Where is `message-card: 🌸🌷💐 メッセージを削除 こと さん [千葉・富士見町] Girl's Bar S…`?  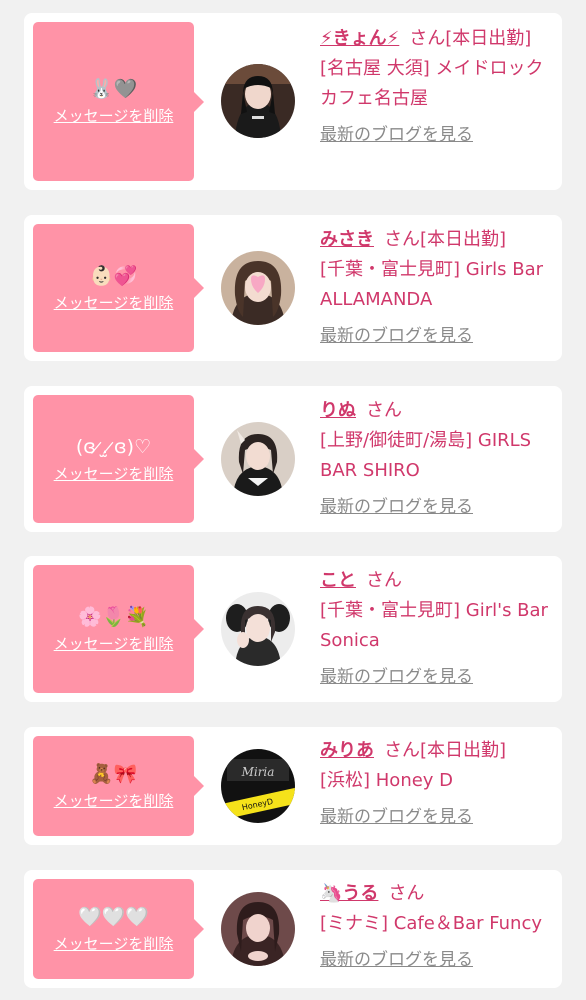
message-card: 🌸🌷💐 メッセージを削除 こと さん [千葉・富士見町] Girl's Bar S… is located at coordinates (293, 629).